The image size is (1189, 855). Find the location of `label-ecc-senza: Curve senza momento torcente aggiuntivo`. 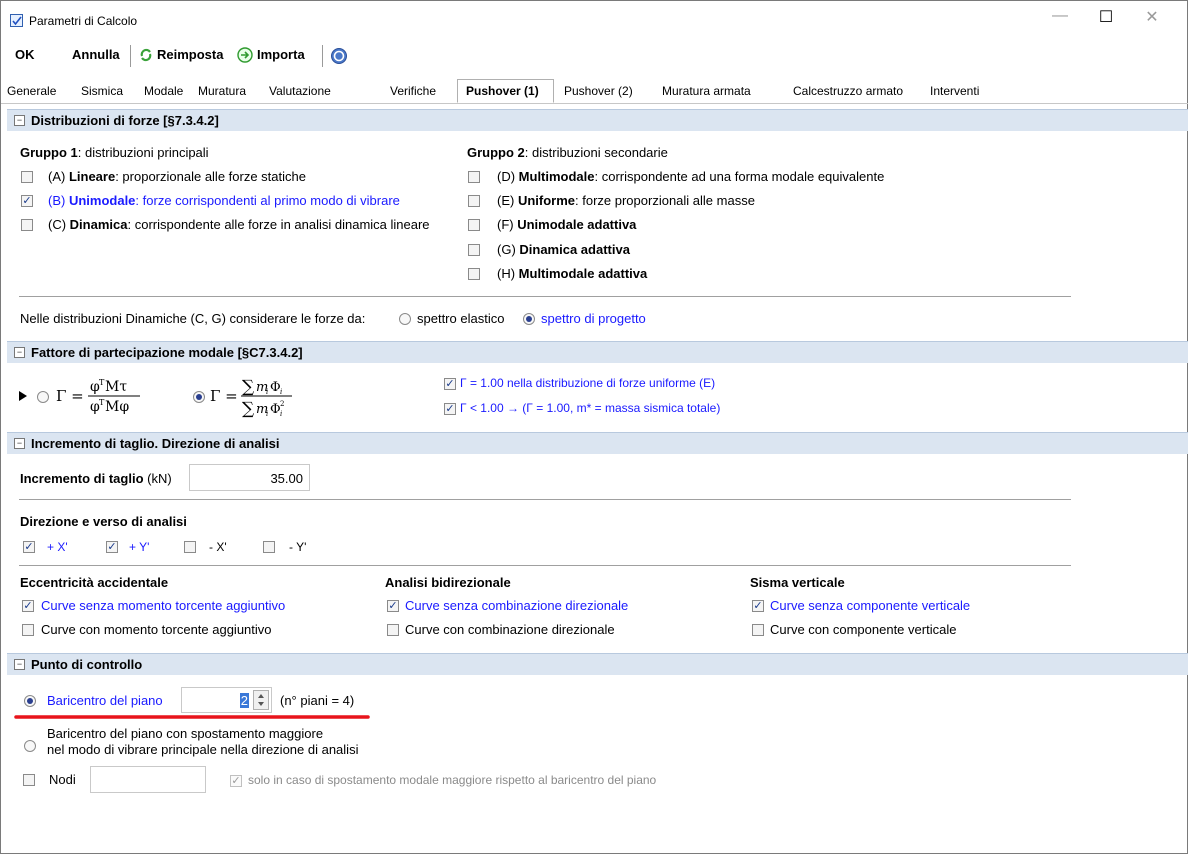

label-ecc-senza: Curve senza momento torcente aggiuntivo is located at coordinates (163, 605).